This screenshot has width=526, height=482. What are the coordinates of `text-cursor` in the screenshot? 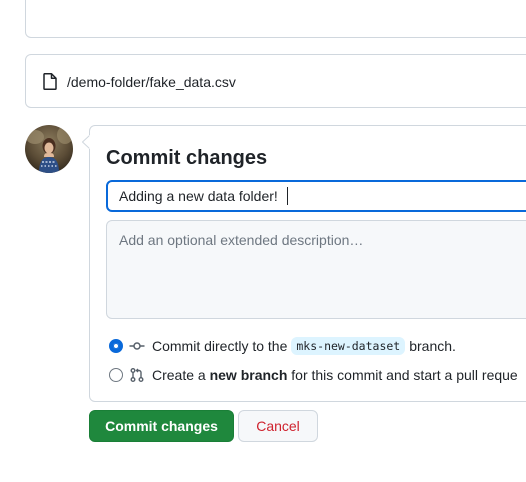 It's located at (287, 196).